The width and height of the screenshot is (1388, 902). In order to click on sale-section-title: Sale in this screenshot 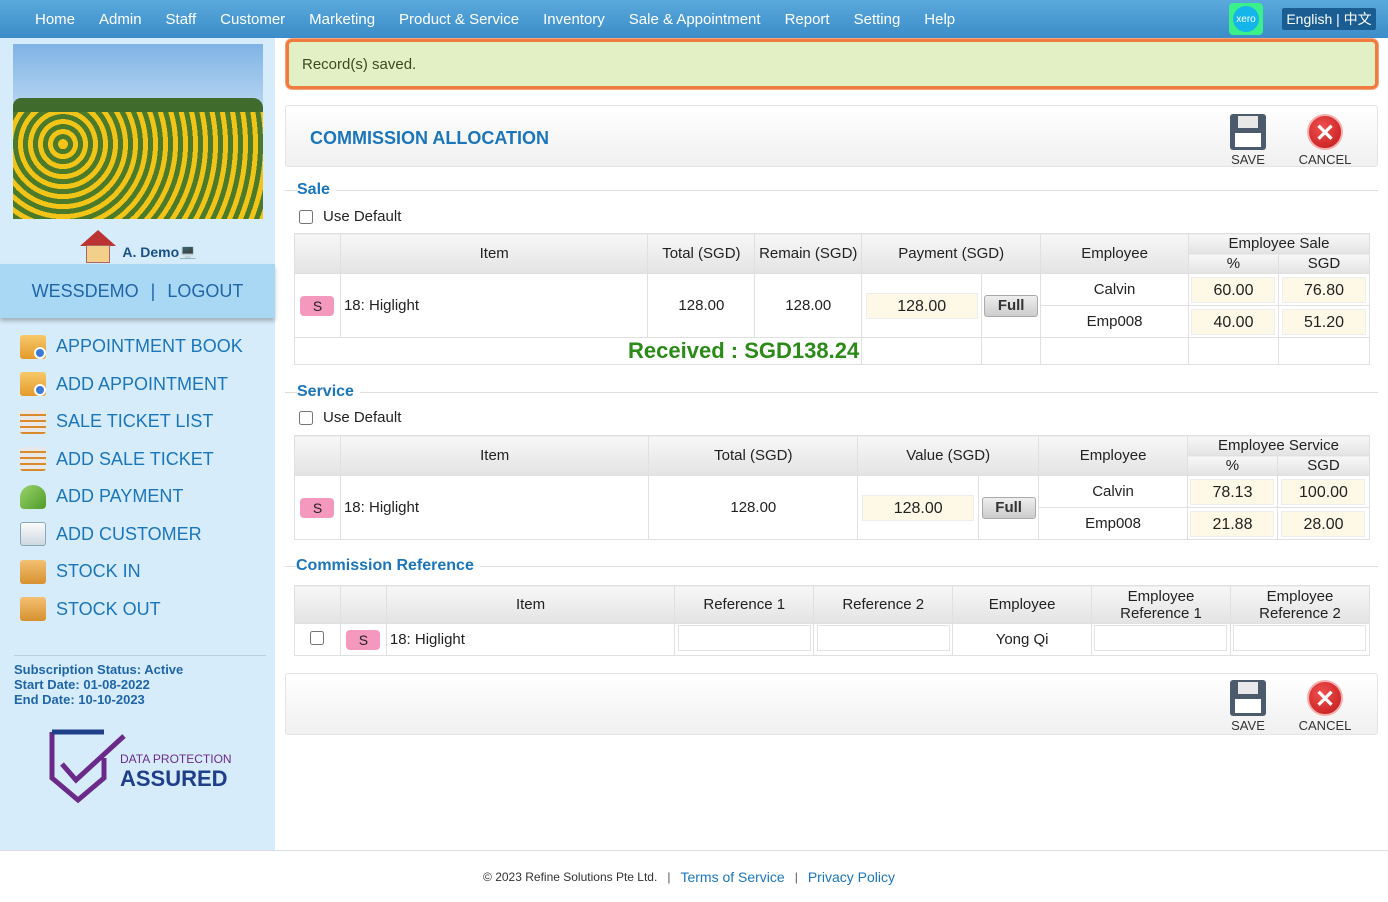, I will do `click(316, 190)`.